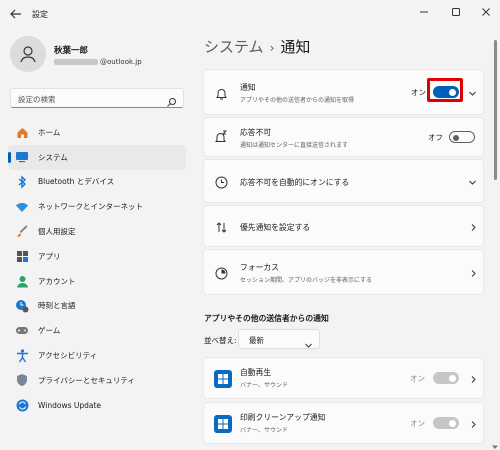  What do you see at coordinates (418, 92) in the screenshot?
I see `notifications-state: オン` at bounding box center [418, 92].